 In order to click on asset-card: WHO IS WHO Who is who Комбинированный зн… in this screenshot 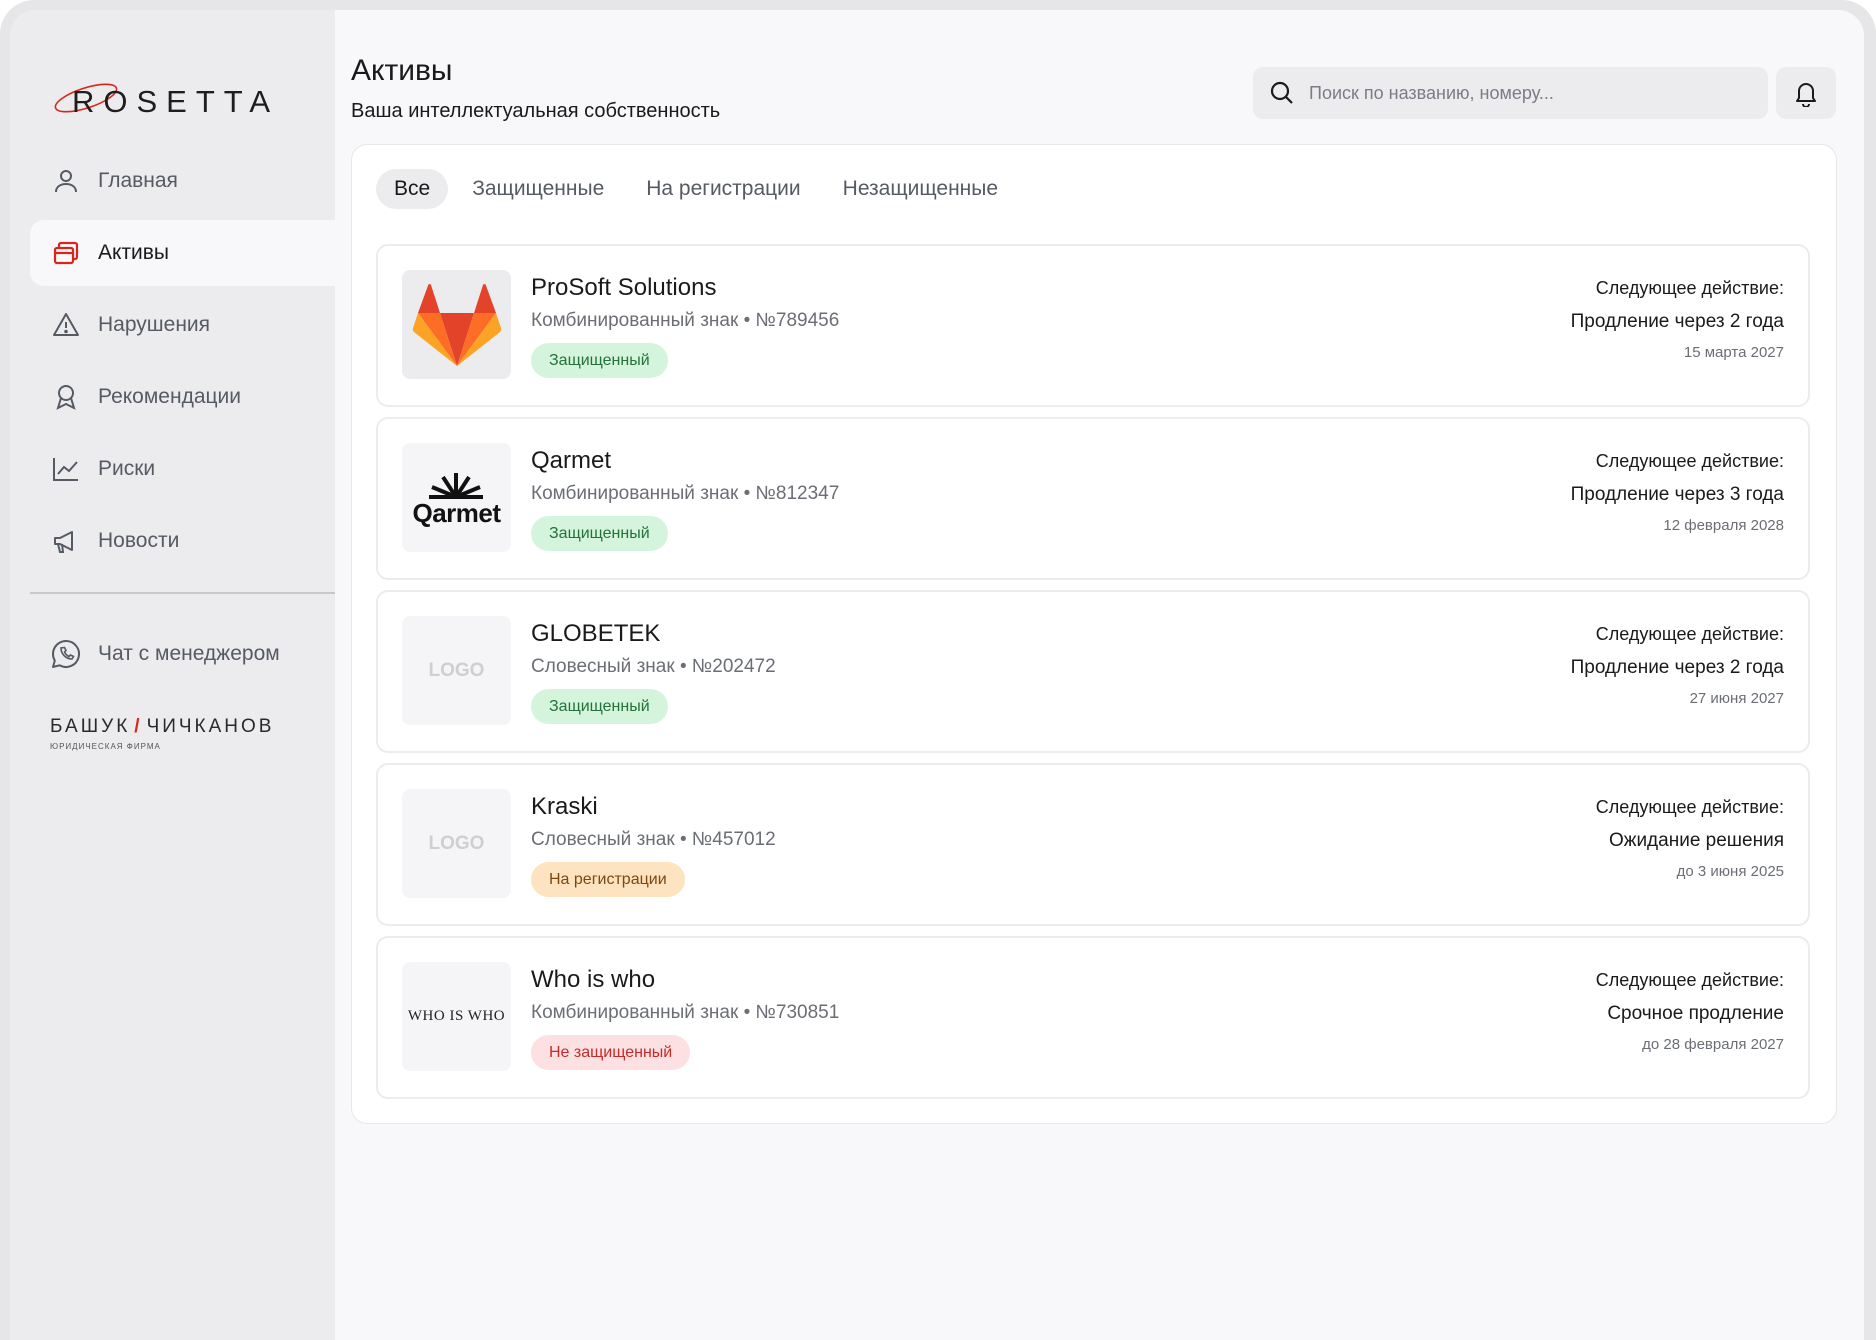, I will do `click(1093, 1017)`.